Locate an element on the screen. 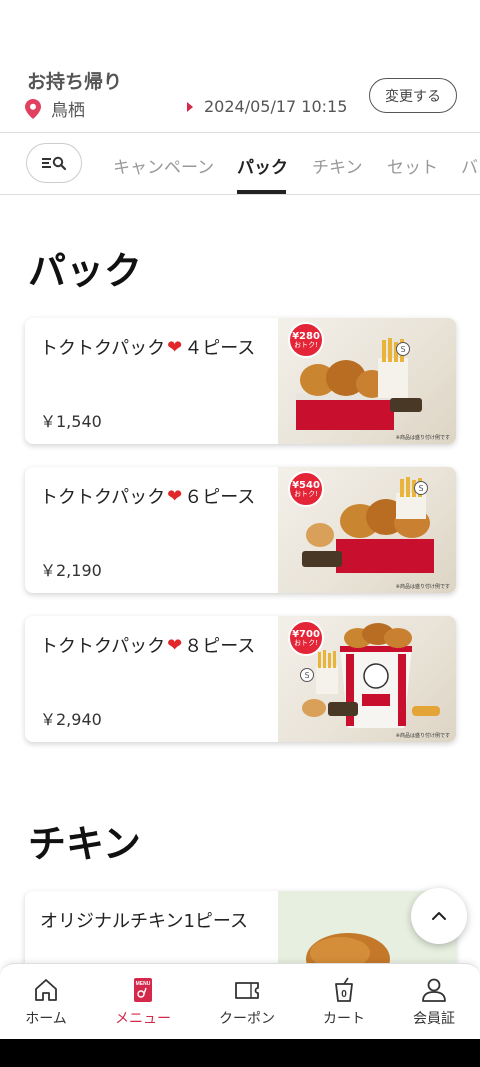  nav-label: カート is located at coordinates (344, 1019).